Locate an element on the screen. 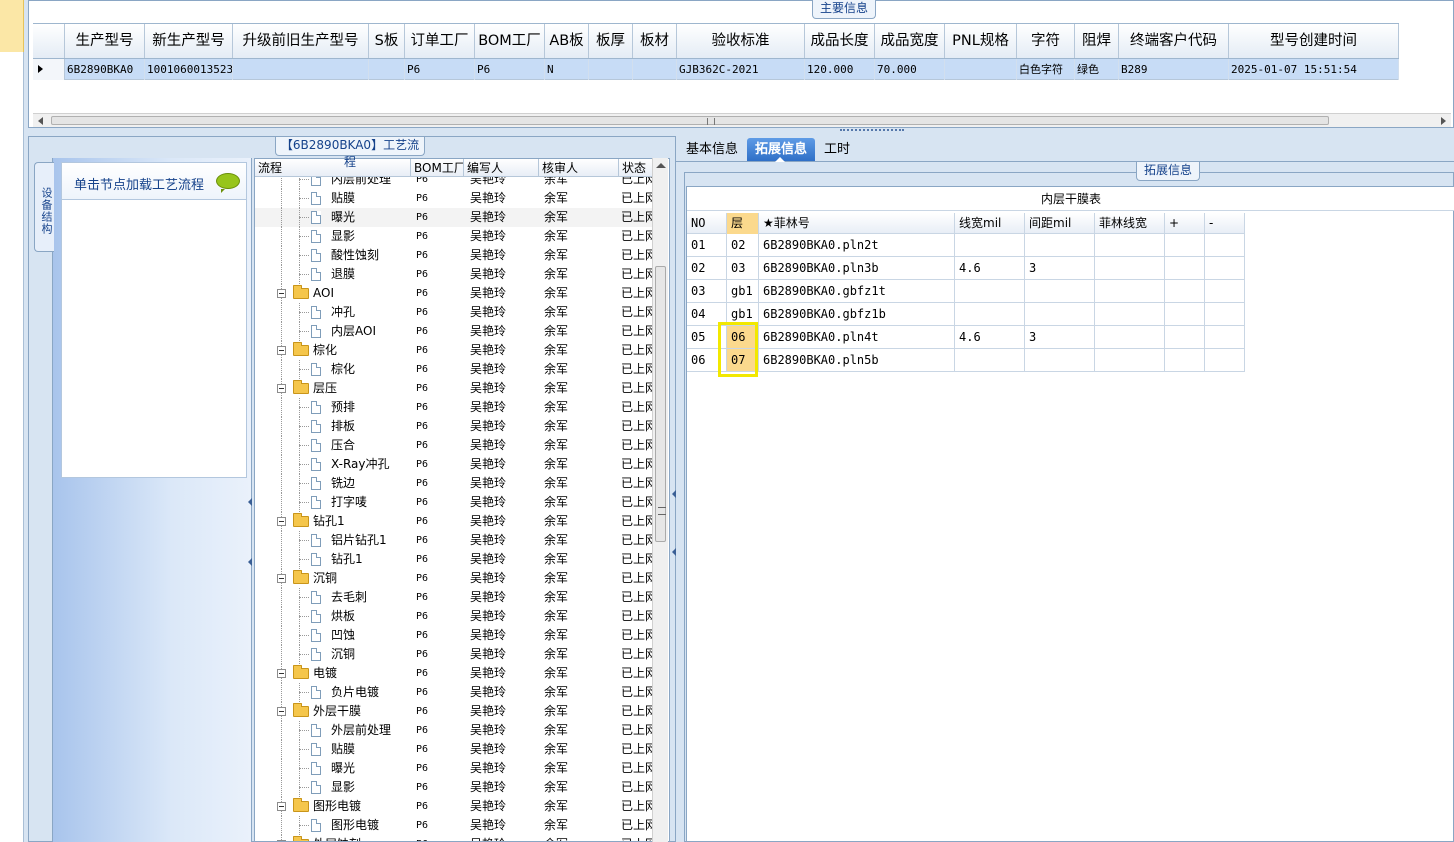 This screenshot has height=842, width=1454. tree-row: 图形电镀 P6 吴艳玲 余军 已上网 is located at coordinates (455, 825).